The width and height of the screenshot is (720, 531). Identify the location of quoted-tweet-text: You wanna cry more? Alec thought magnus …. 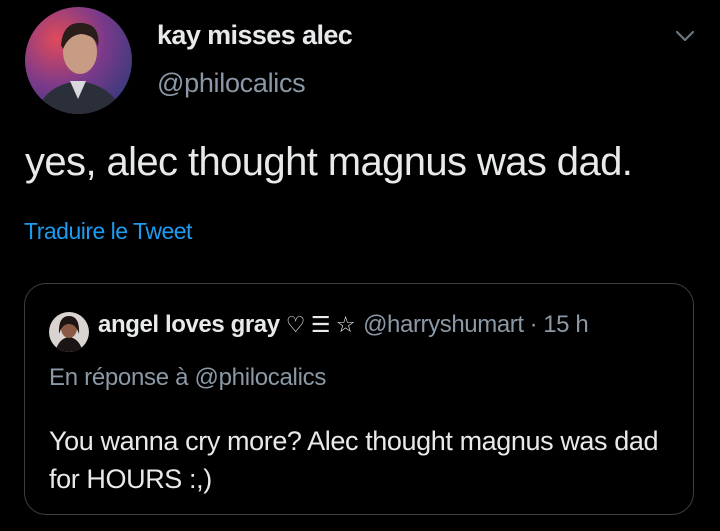
(354, 460).